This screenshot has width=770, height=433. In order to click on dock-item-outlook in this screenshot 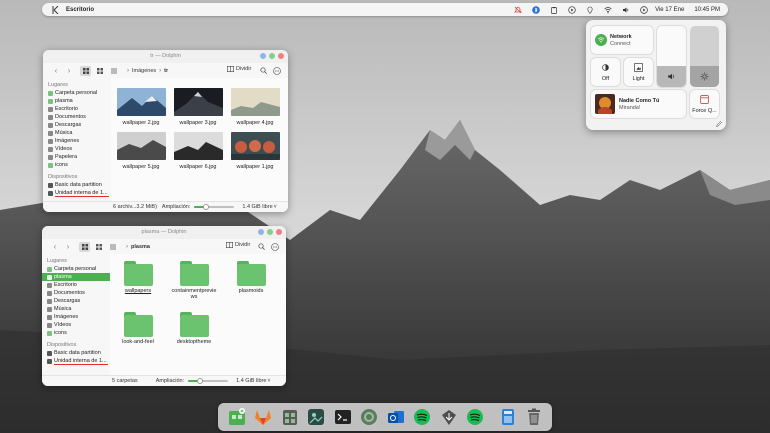, I will do `click(395, 417)`.